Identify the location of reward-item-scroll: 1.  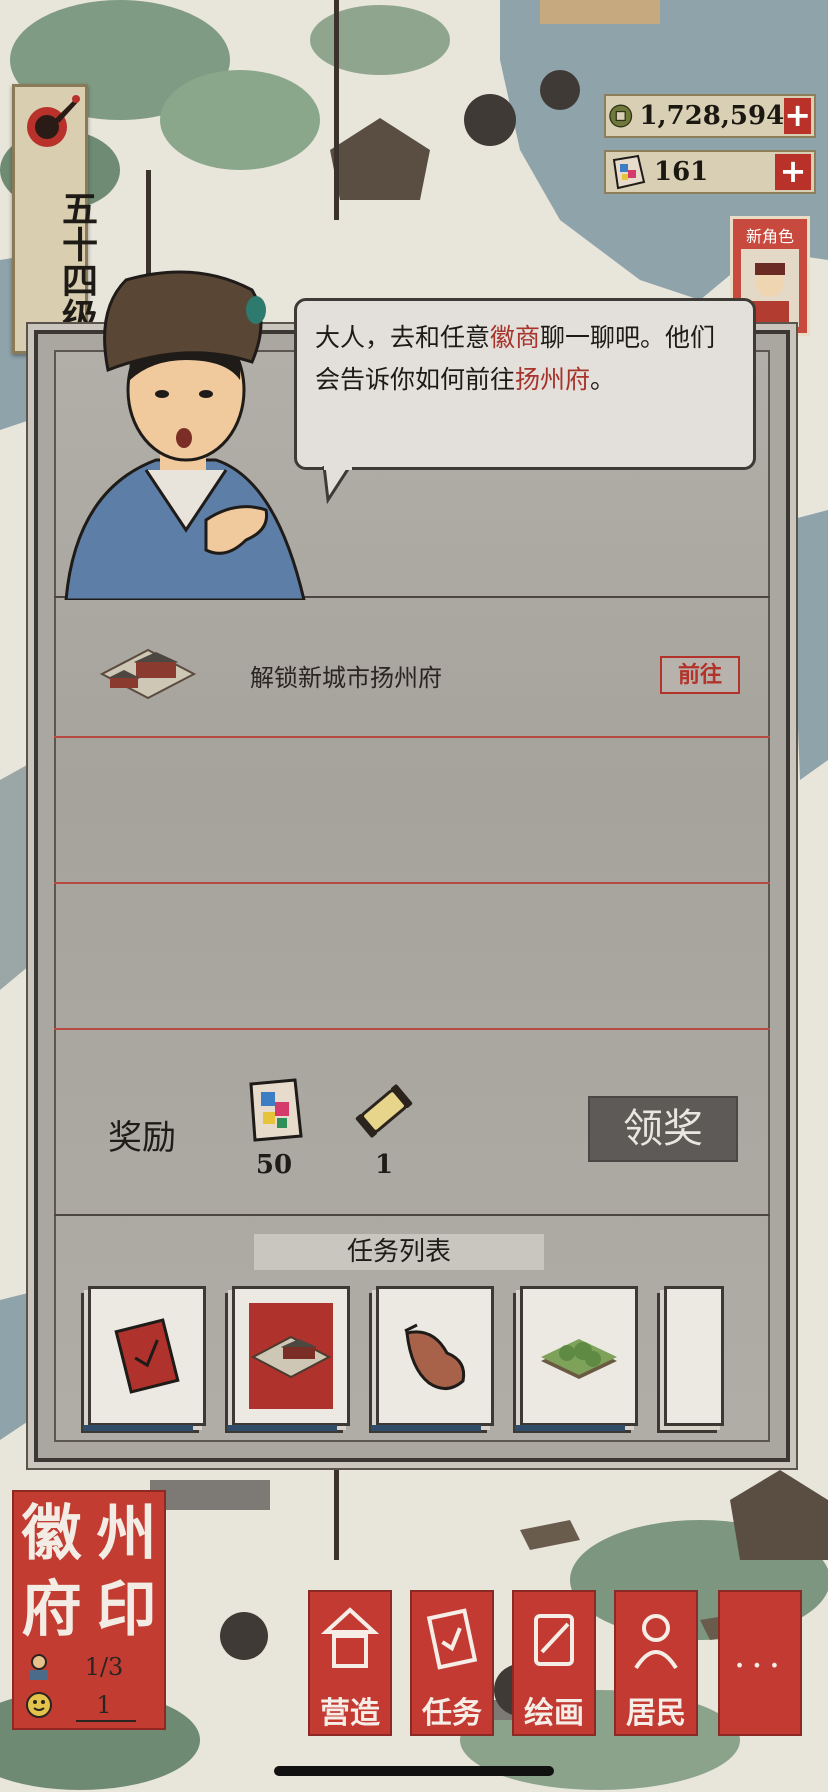
(384, 1128).